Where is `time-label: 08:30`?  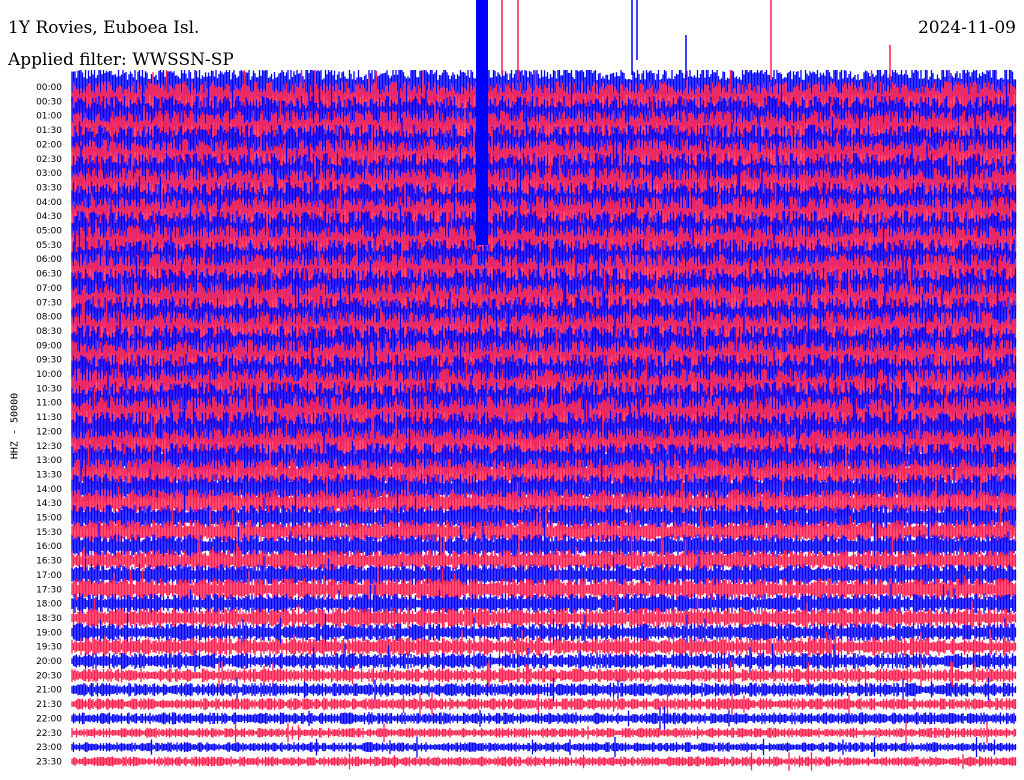
time-label: 08:30 is located at coordinates (49, 332).